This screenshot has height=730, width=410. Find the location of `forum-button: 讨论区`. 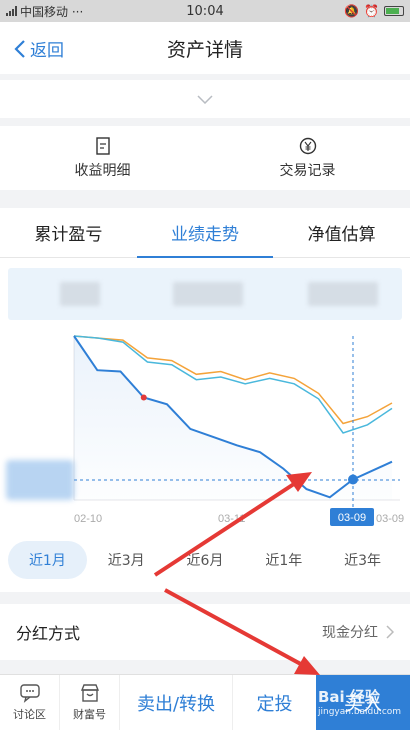

forum-button: 讨论区 is located at coordinates (30, 702).